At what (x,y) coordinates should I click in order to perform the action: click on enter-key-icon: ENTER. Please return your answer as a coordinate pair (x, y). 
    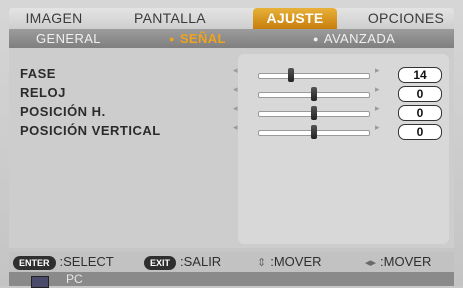
    Looking at the image, I should click on (34, 262).